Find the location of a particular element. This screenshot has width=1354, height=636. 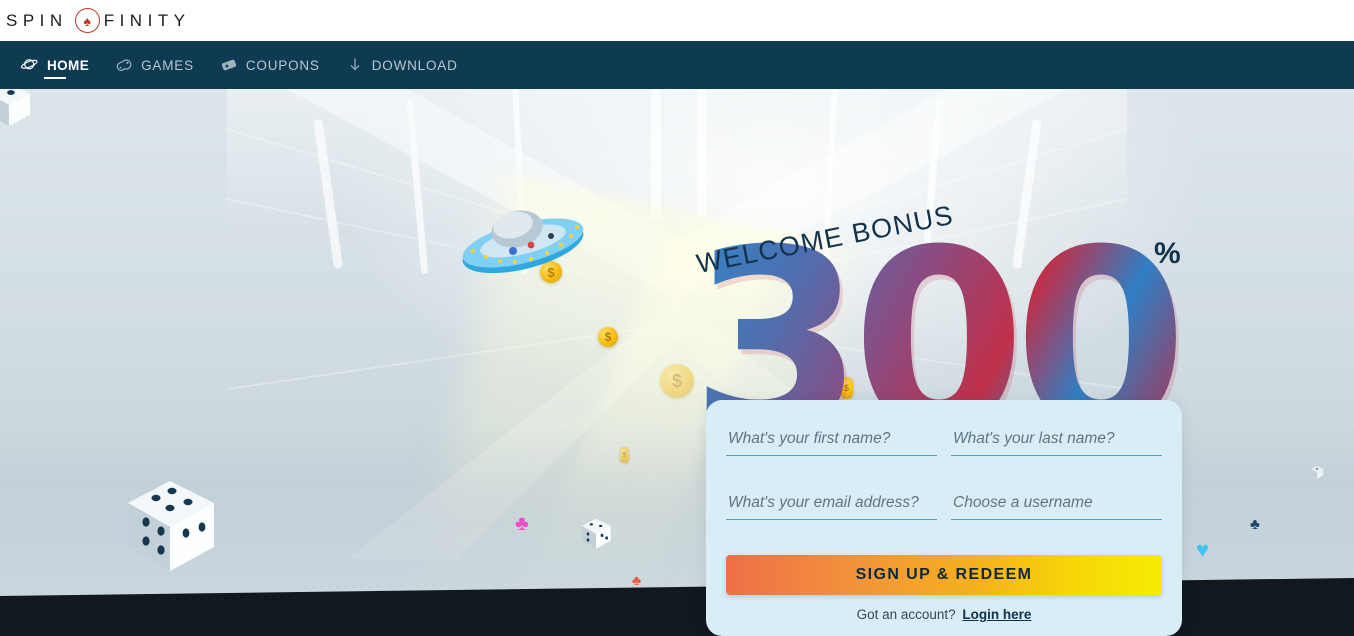

username-field is located at coordinates (1056, 505).